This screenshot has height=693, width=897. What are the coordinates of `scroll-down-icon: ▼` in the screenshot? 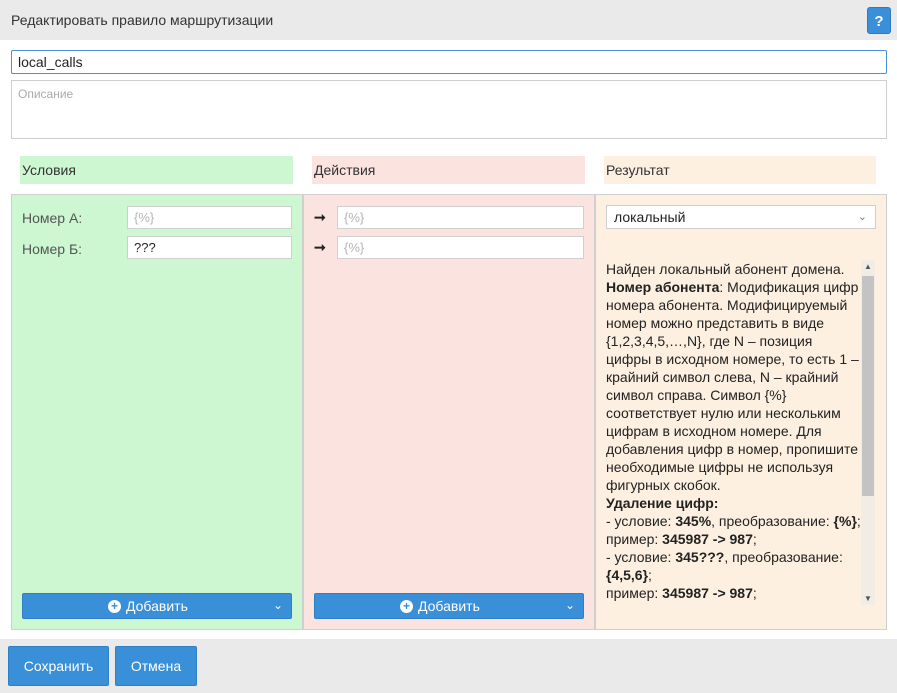 It's located at (868, 598).